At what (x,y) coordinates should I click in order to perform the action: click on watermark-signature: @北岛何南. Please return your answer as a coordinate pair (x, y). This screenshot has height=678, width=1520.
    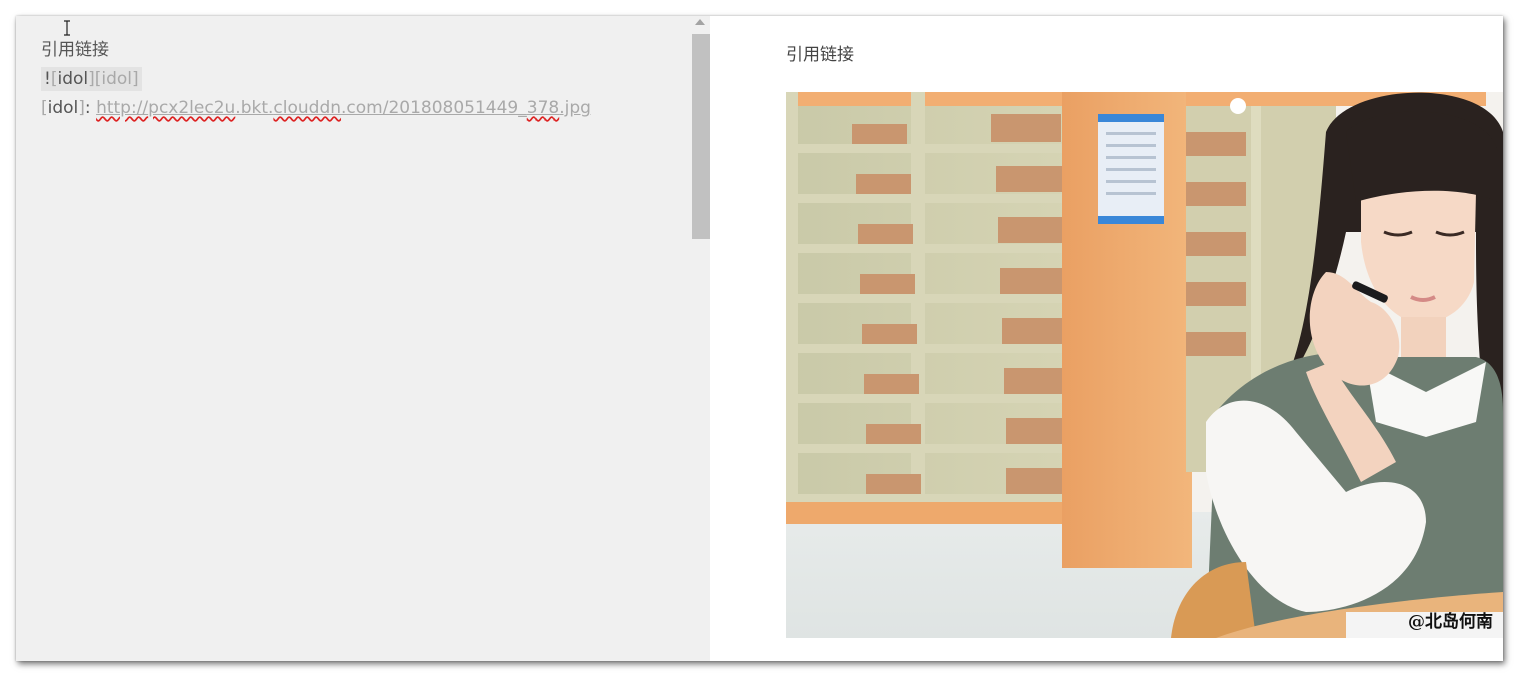
    Looking at the image, I should click on (1450, 622).